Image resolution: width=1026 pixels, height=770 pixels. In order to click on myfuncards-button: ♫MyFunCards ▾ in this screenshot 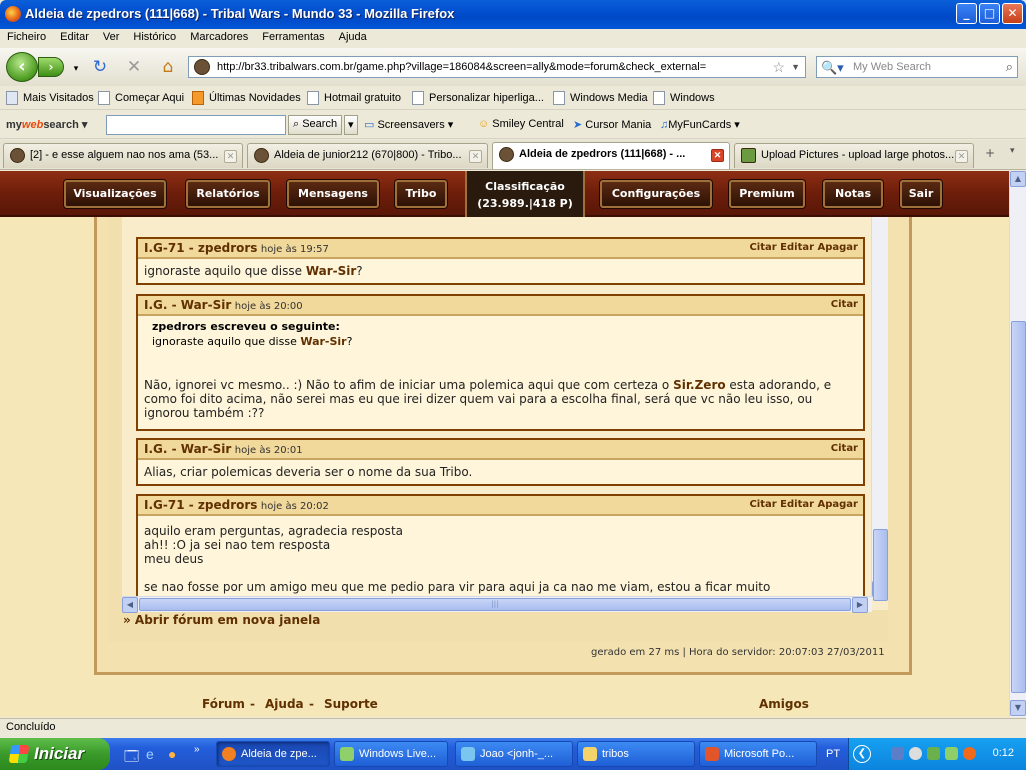, I will do `click(700, 124)`.